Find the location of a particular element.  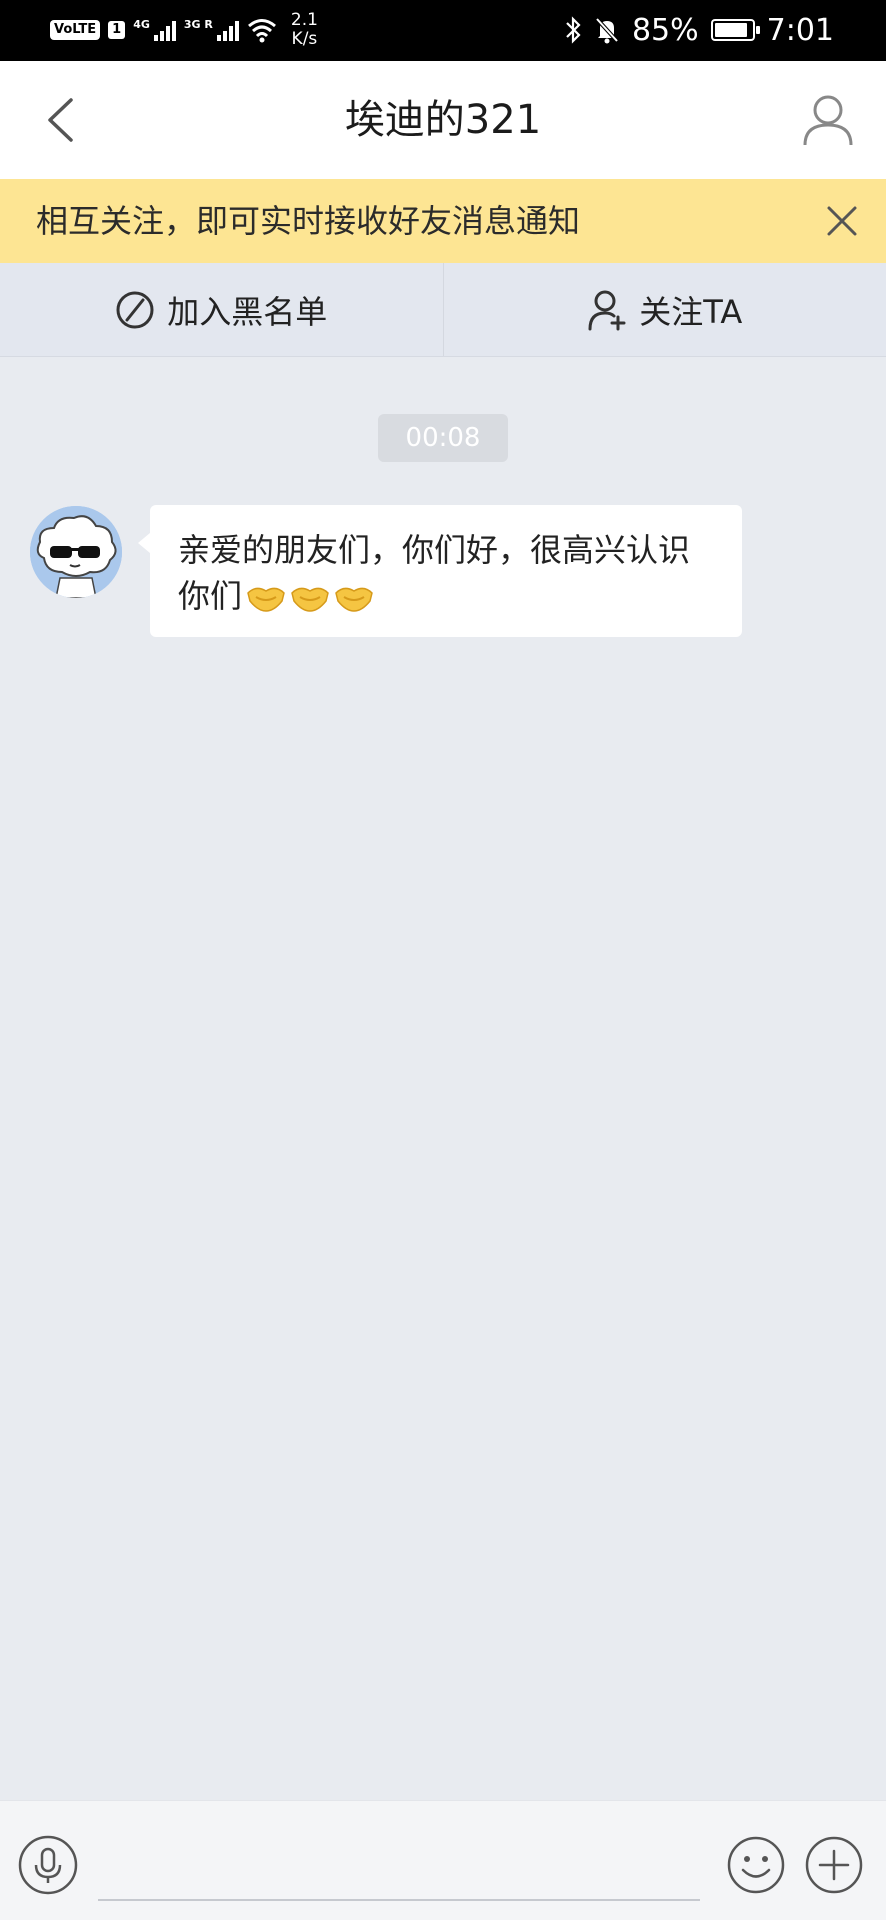

back-button is located at coordinates (60, 120).